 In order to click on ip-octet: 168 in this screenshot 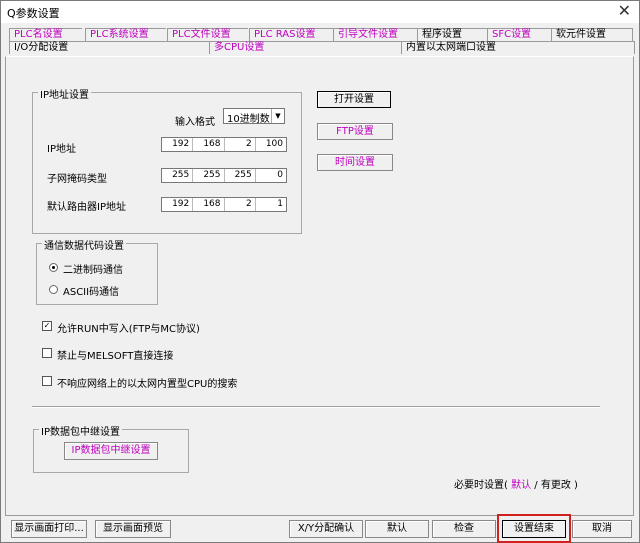, I will do `click(209, 144)`.